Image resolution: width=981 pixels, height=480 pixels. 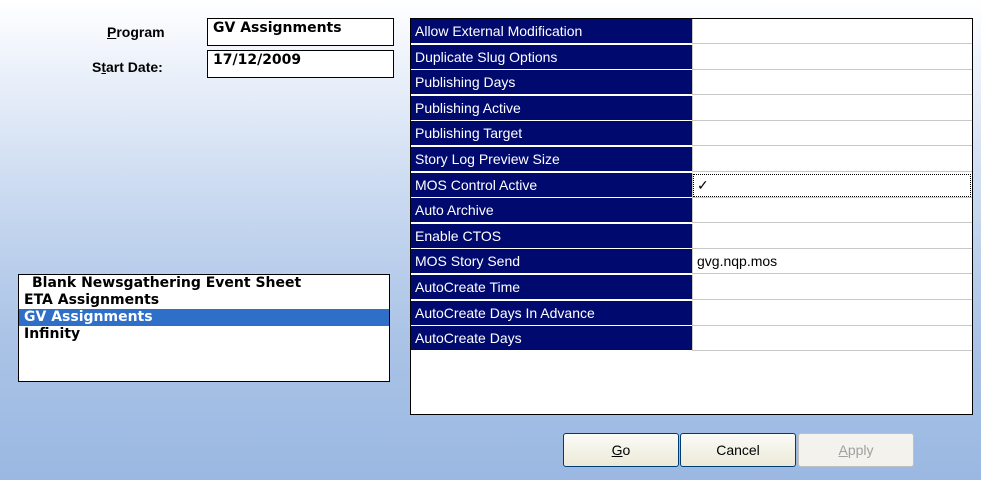 What do you see at coordinates (617, 450) in the screenshot?
I see `go-button-u: G` at bounding box center [617, 450].